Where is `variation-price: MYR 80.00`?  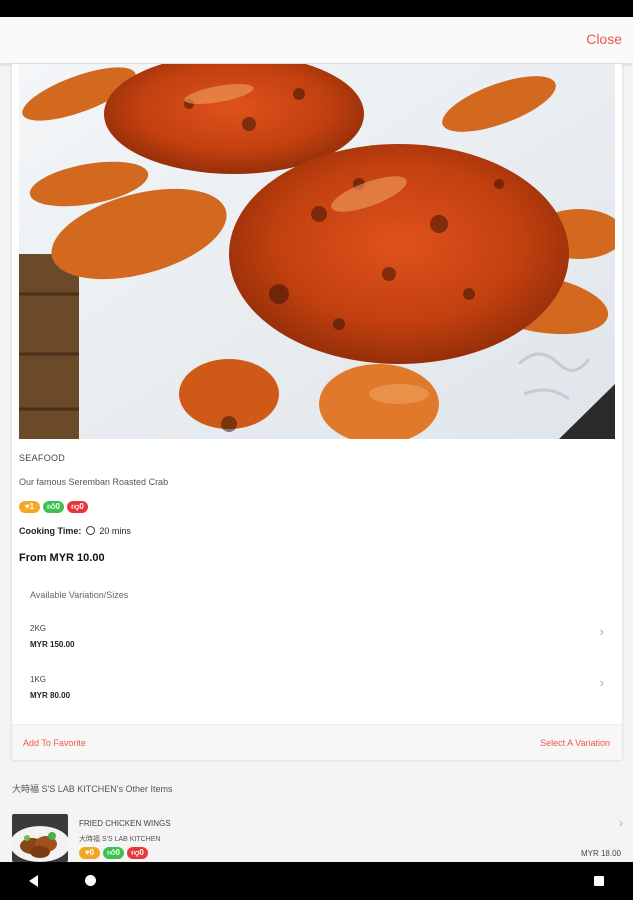 variation-price: MYR 80.00 is located at coordinates (50, 695).